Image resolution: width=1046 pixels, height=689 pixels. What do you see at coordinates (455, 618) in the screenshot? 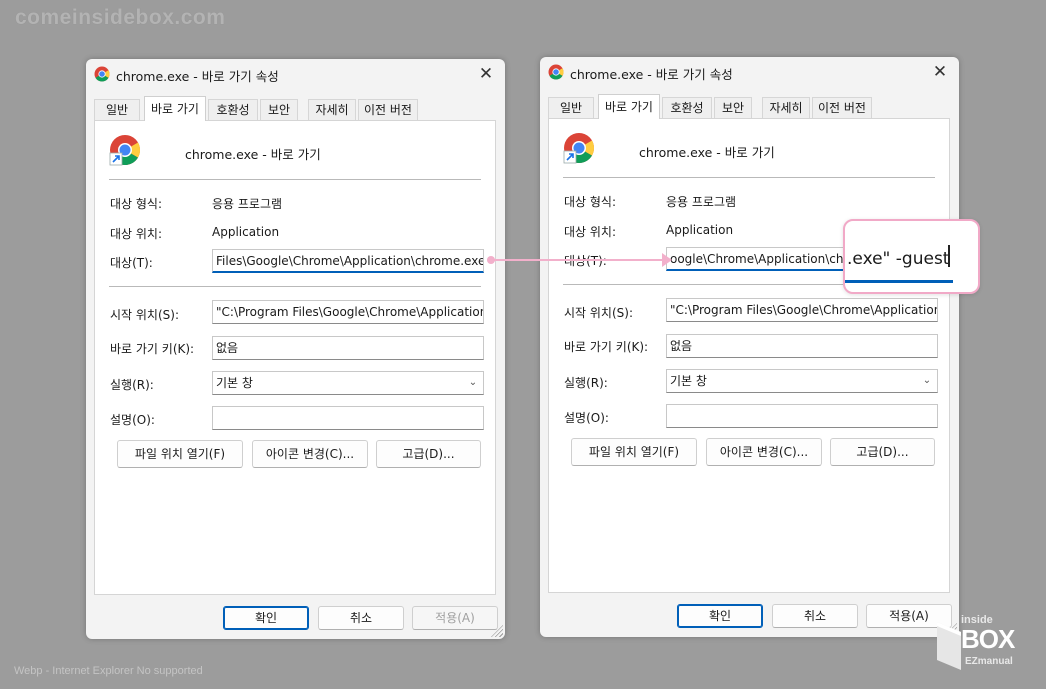
I see `apply-button: 적용(A)` at bounding box center [455, 618].